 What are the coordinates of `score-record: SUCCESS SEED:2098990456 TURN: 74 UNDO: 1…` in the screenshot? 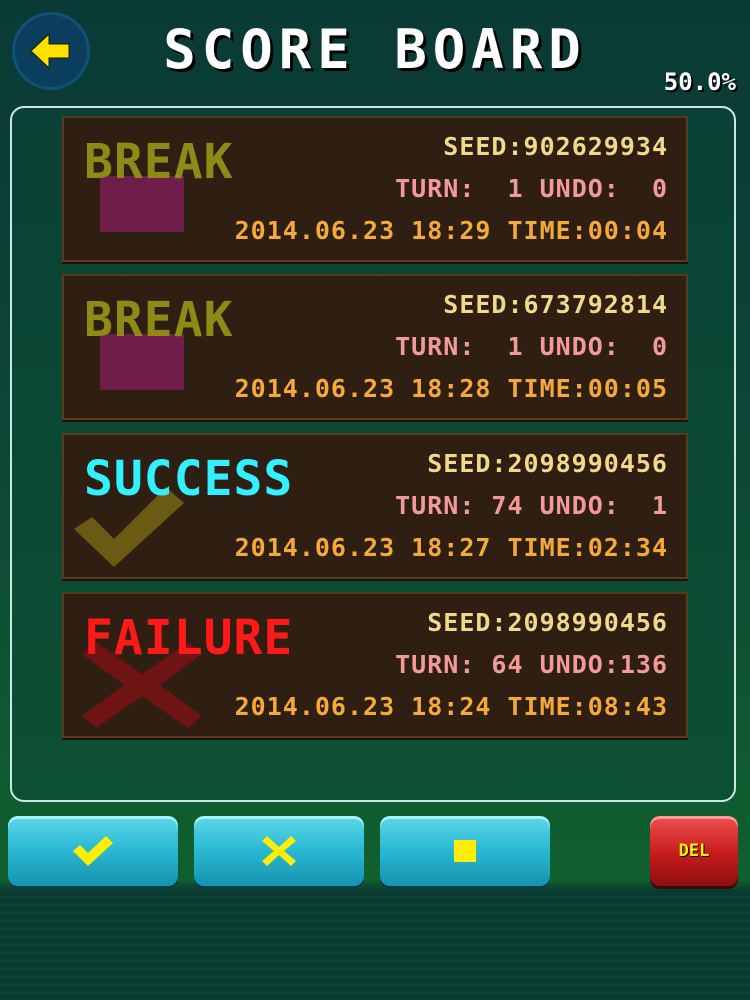 It's located at (375, 506).